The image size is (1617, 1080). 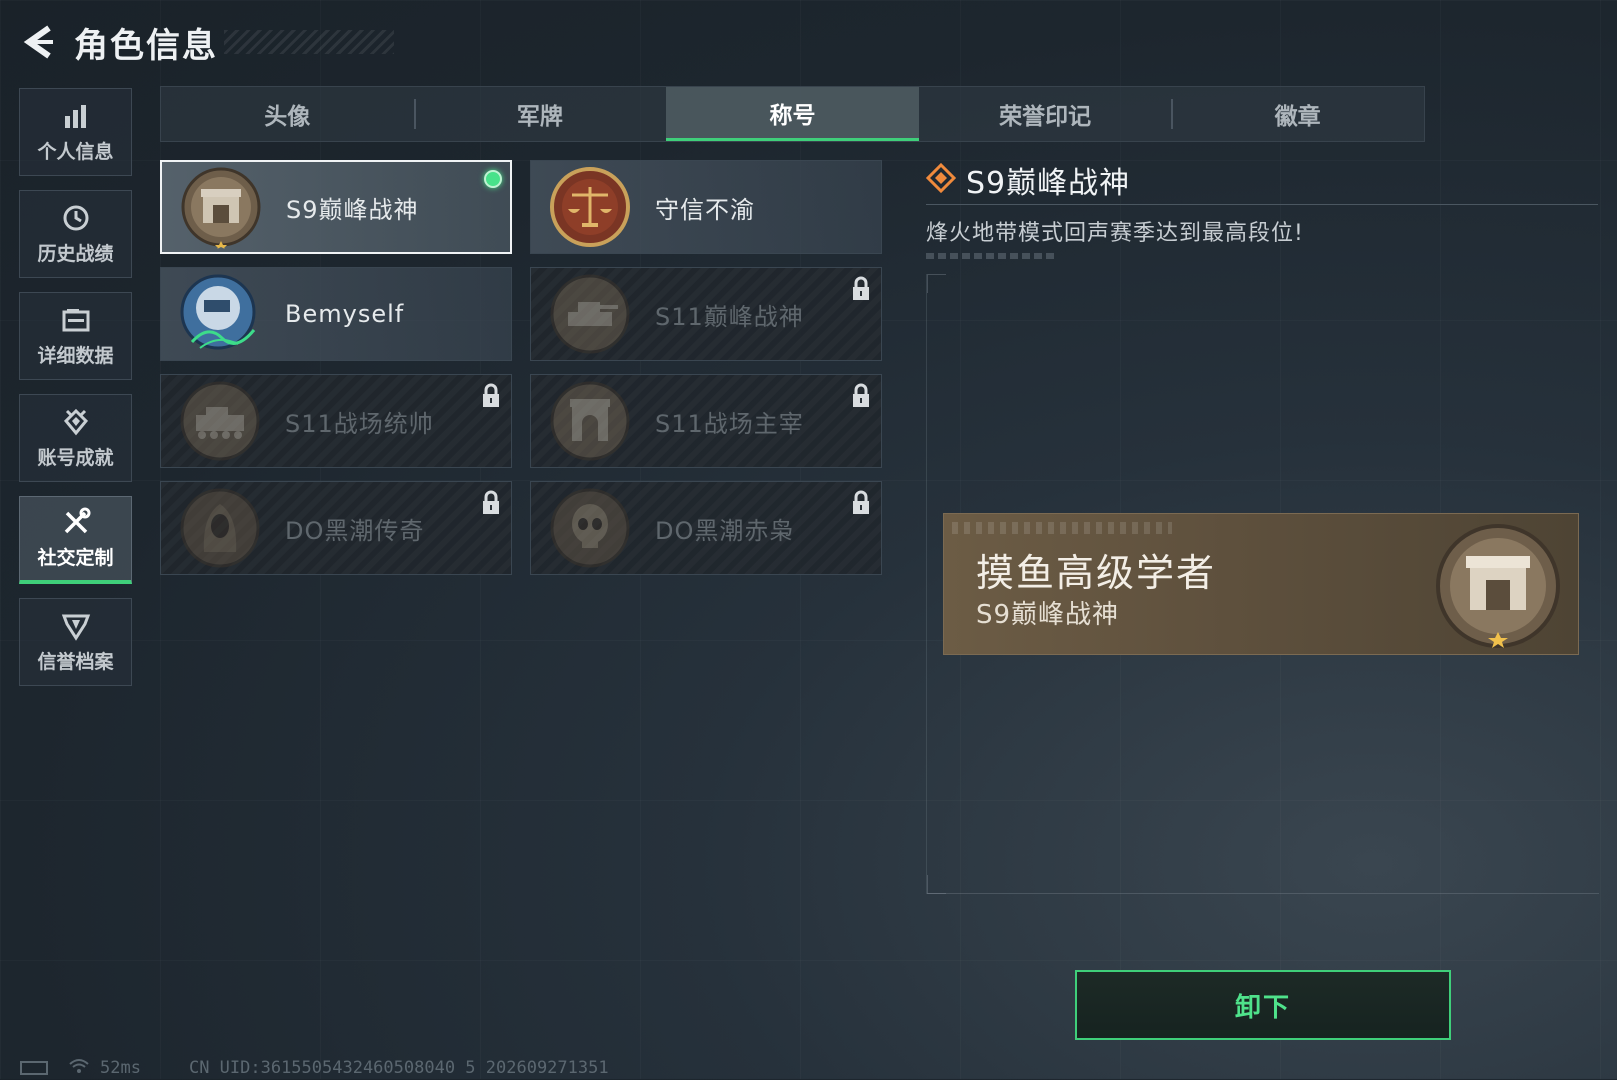 What do you see at coordinates (120, 1068) in the screenshot?
I see `ping-text: 52ms` at bounding box center [120, 1068].